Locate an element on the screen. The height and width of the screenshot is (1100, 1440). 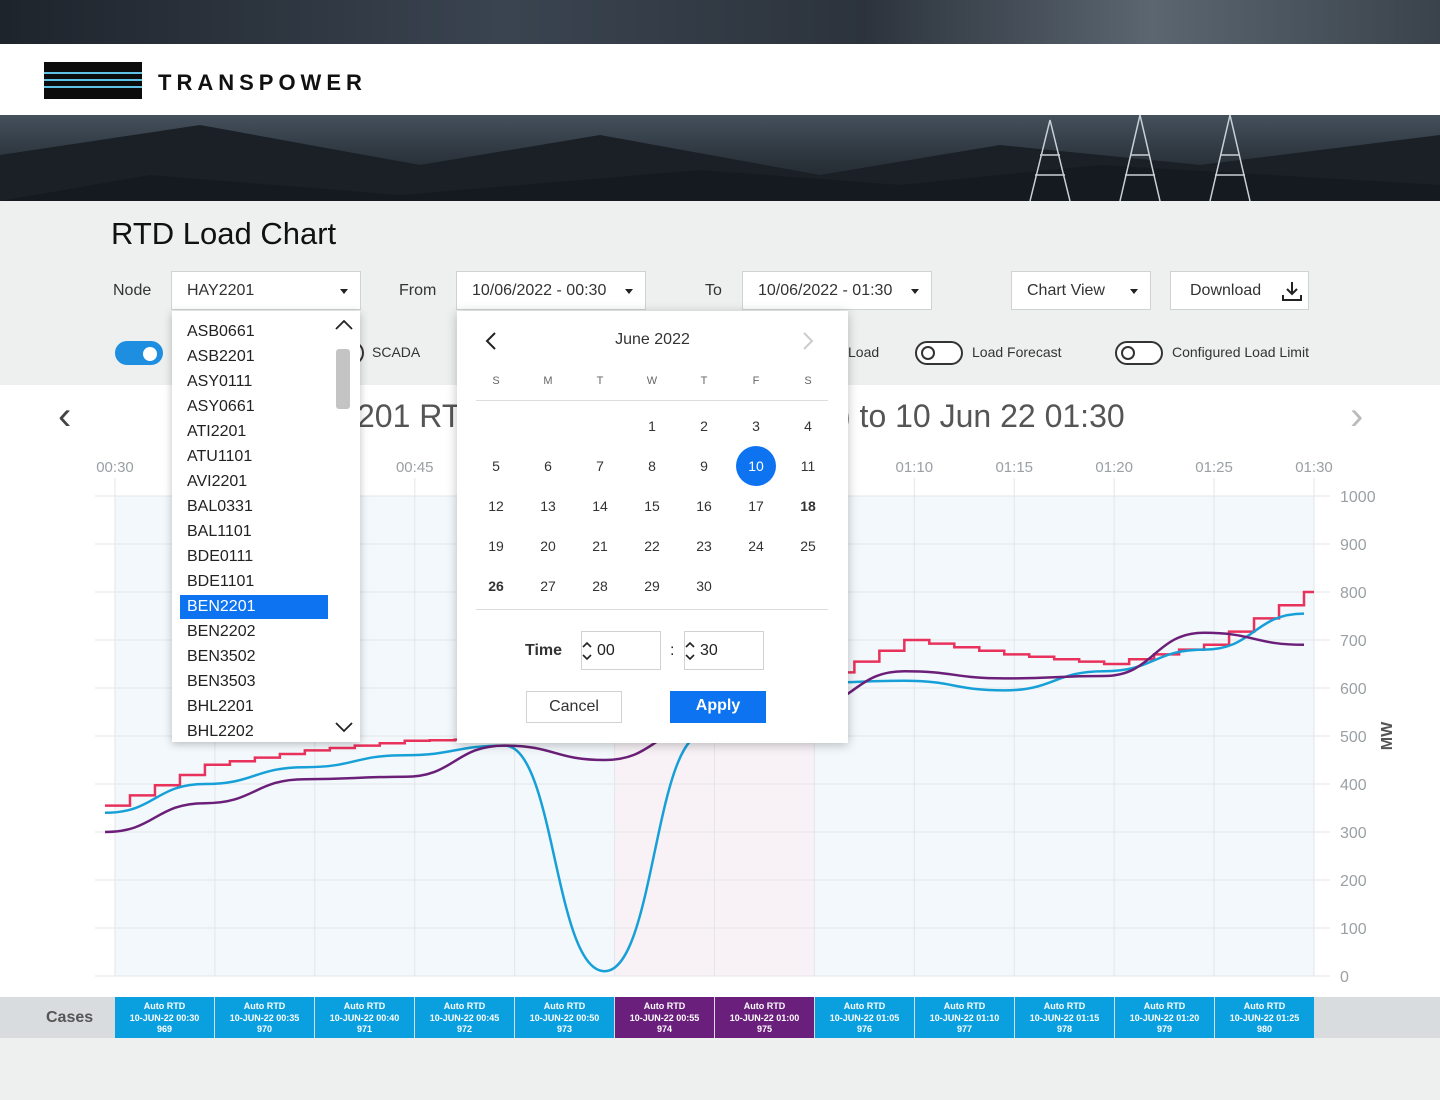
node-option: ASB2201 is located at coordinates (254, 357).